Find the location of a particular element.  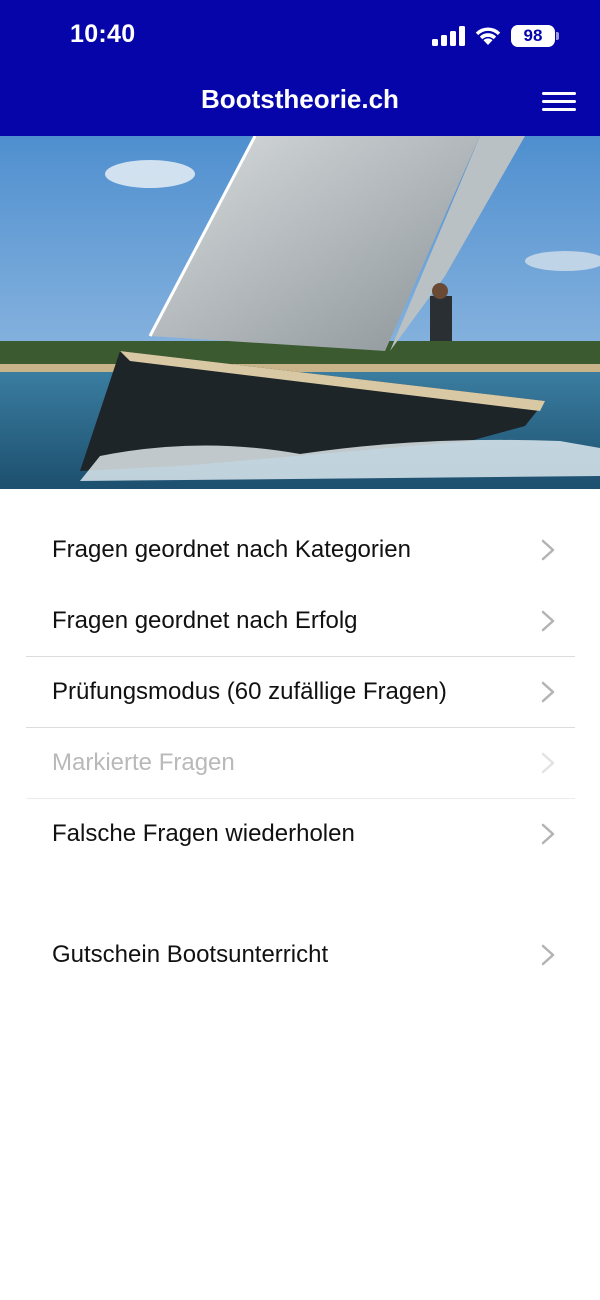

hamburger-menu-icon is located at coordinates (558, 102).